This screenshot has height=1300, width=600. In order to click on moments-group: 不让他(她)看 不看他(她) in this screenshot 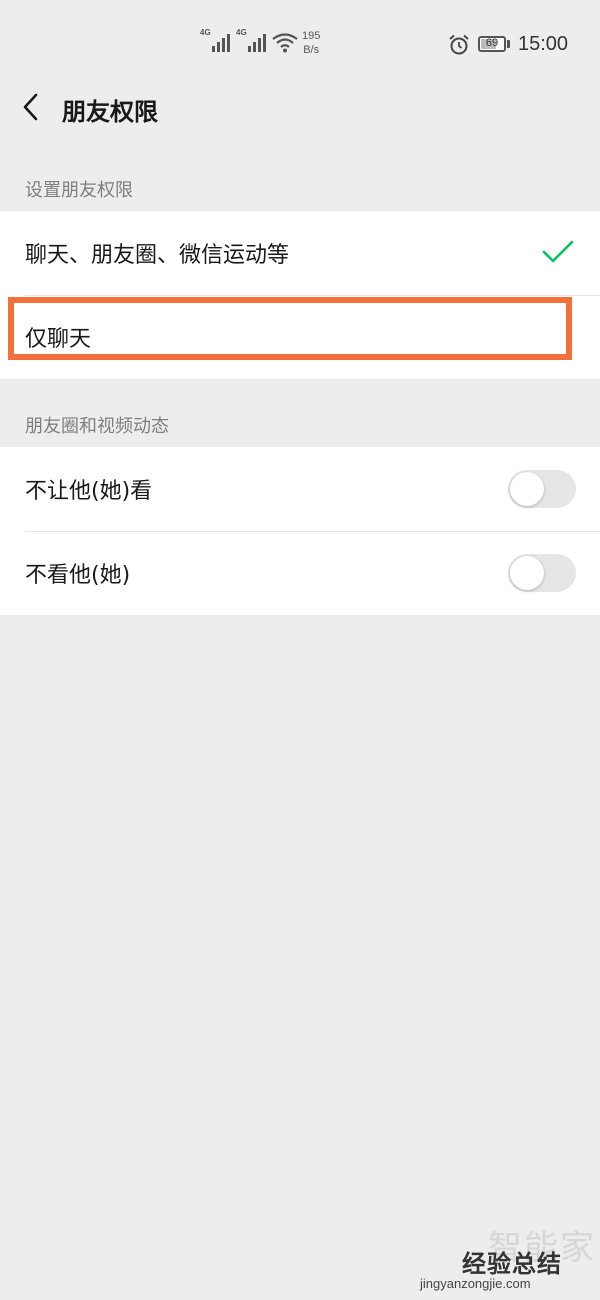, I will do `click(300, 531)`.